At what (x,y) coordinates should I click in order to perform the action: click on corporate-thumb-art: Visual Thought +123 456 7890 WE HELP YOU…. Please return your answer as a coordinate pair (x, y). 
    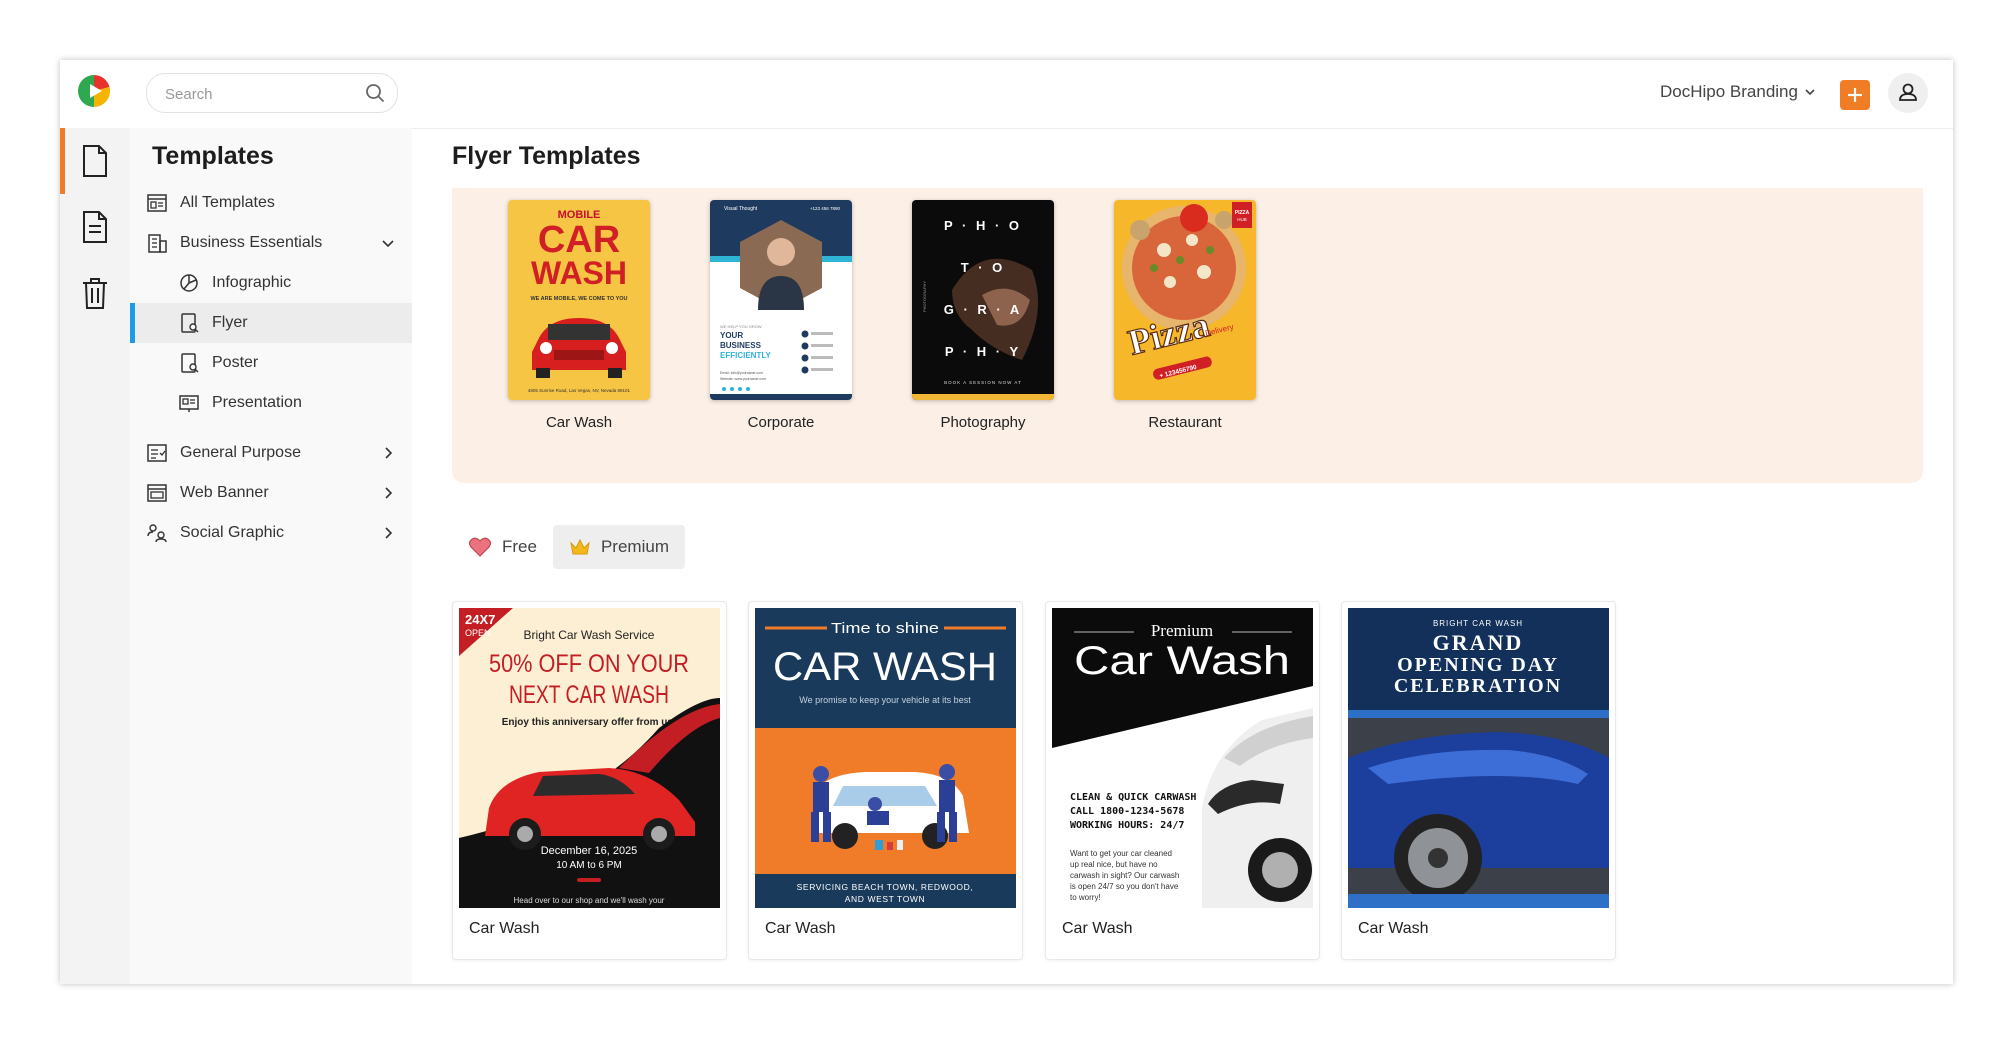
    Looking at the image, I should click on (781, 300).